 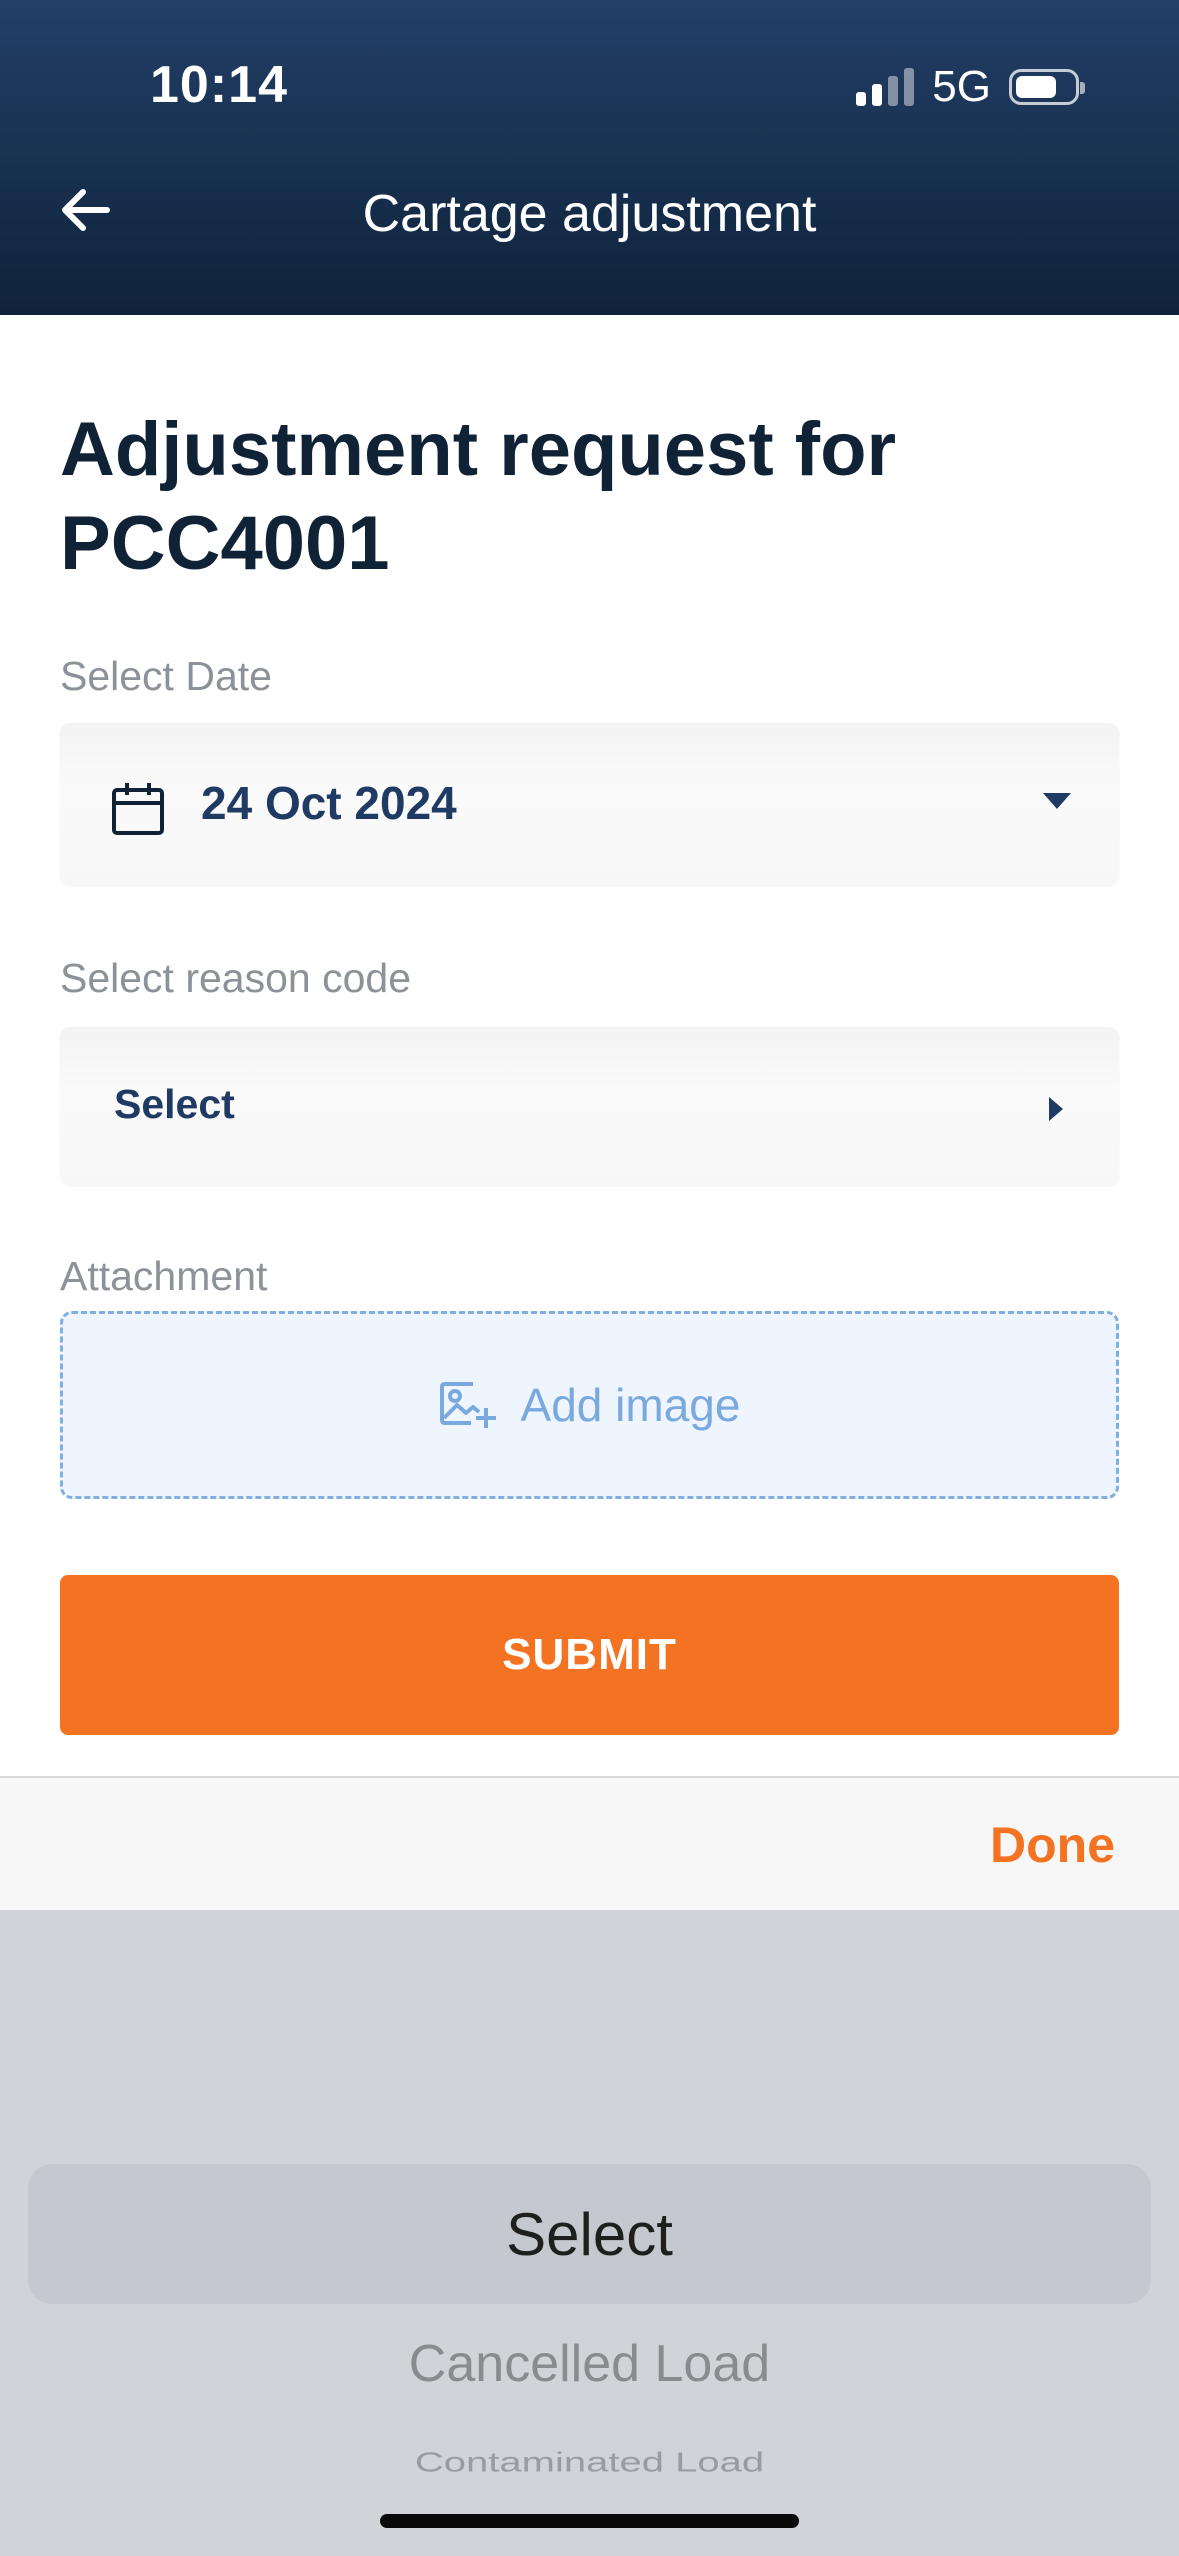 What do you see at coordinates (138, 809) in the screenshot?
I see `calendar-icon` at bounding box center [138, 809].